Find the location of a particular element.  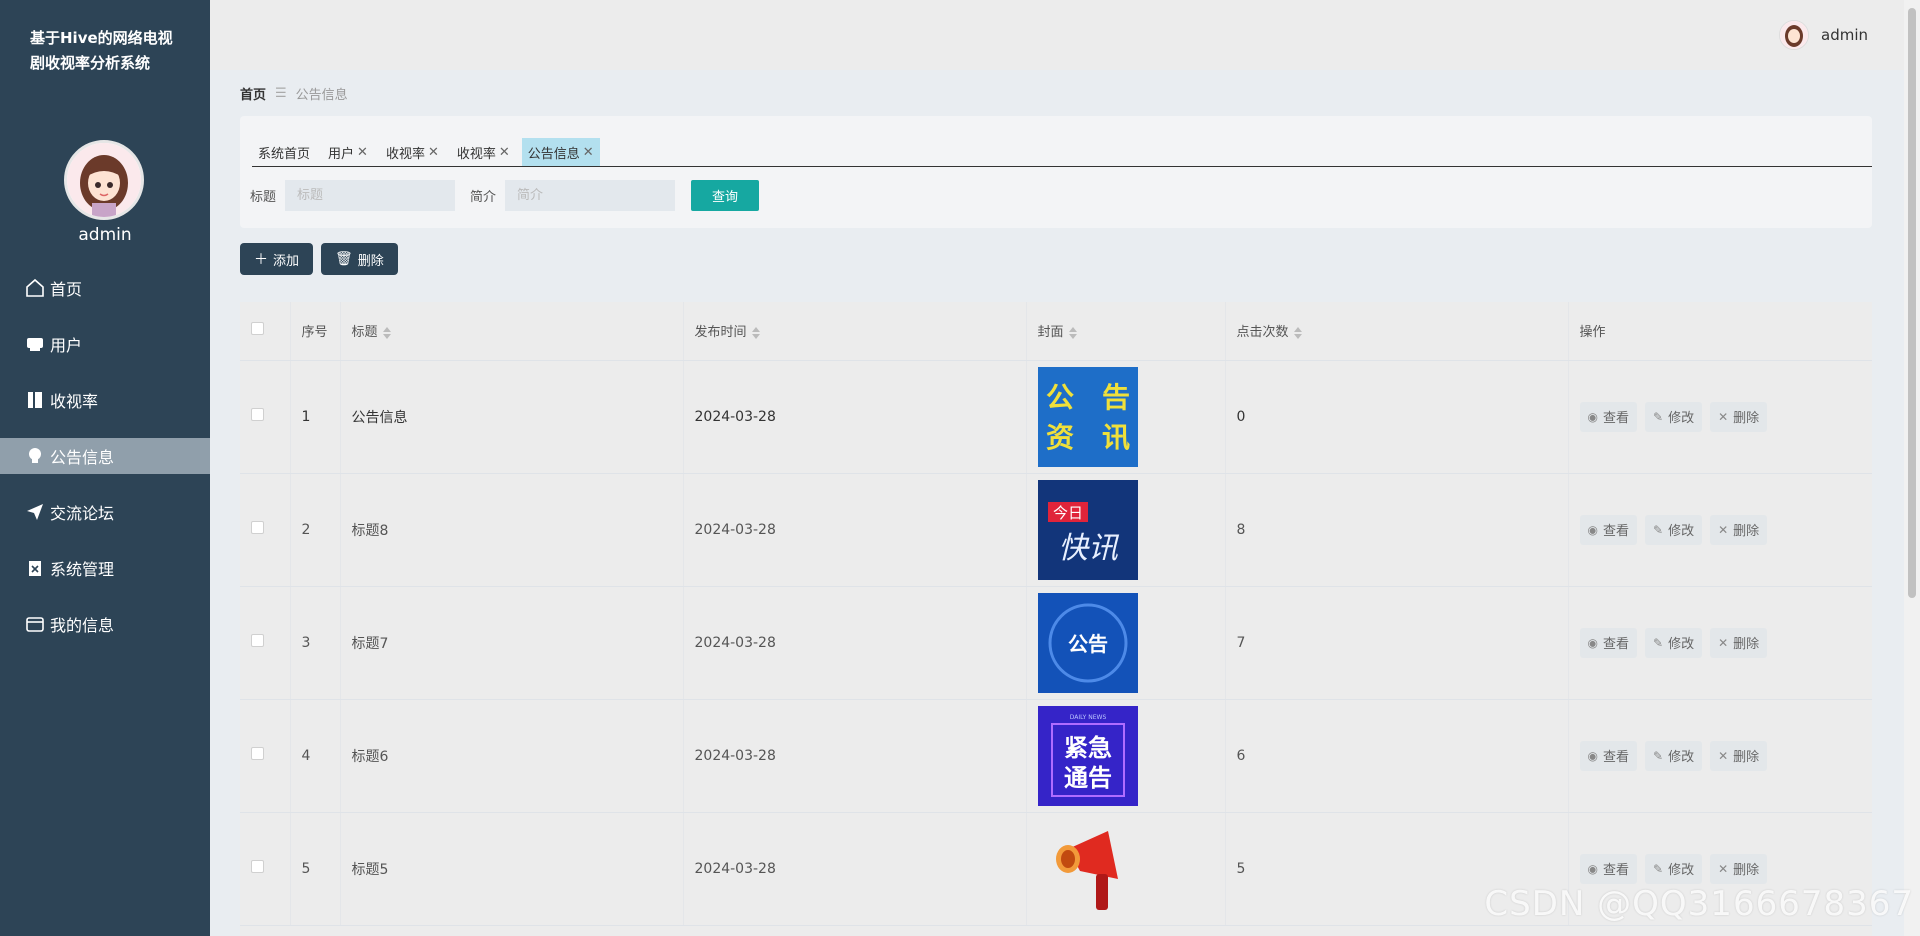

cover-image: 今日 快讯 is located at coordinates (1087, 529).